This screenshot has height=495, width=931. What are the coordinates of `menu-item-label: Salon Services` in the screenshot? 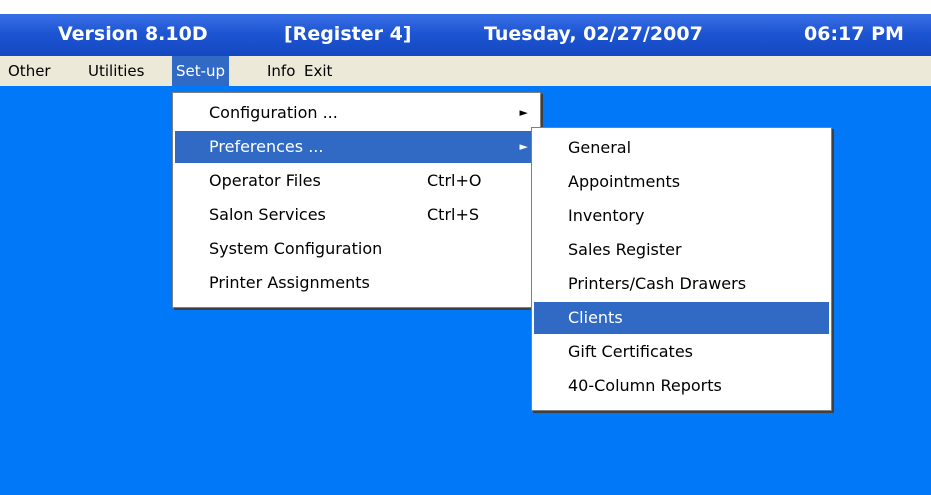 It's located at (267, 214).